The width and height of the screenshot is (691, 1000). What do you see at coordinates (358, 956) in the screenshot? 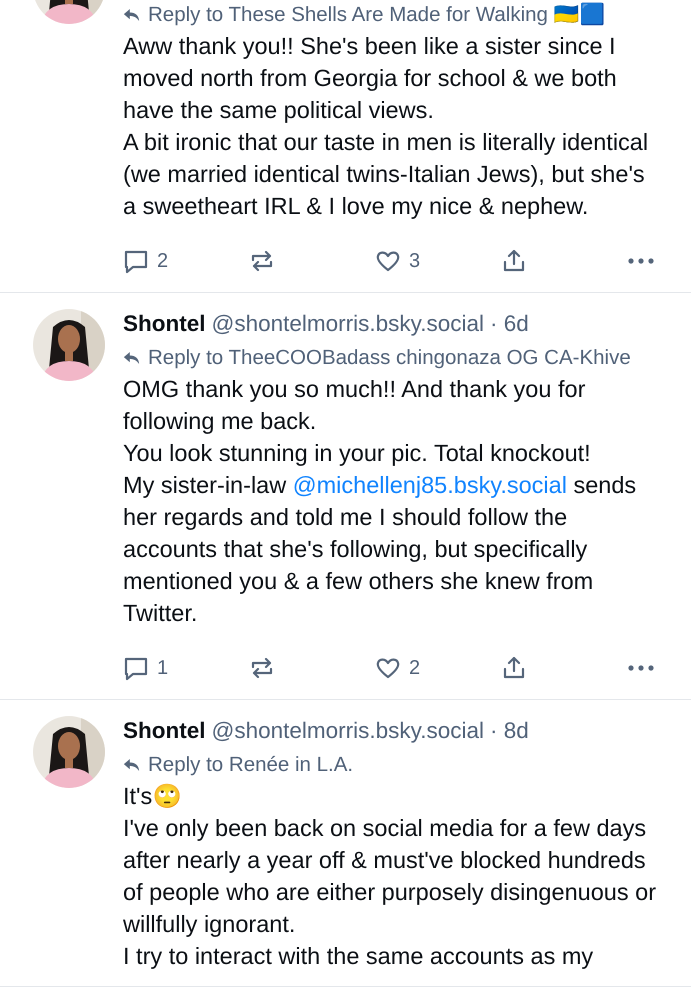
I see `post-text: I try to interact with the same accounts as my` at bounding box center [358, 956].